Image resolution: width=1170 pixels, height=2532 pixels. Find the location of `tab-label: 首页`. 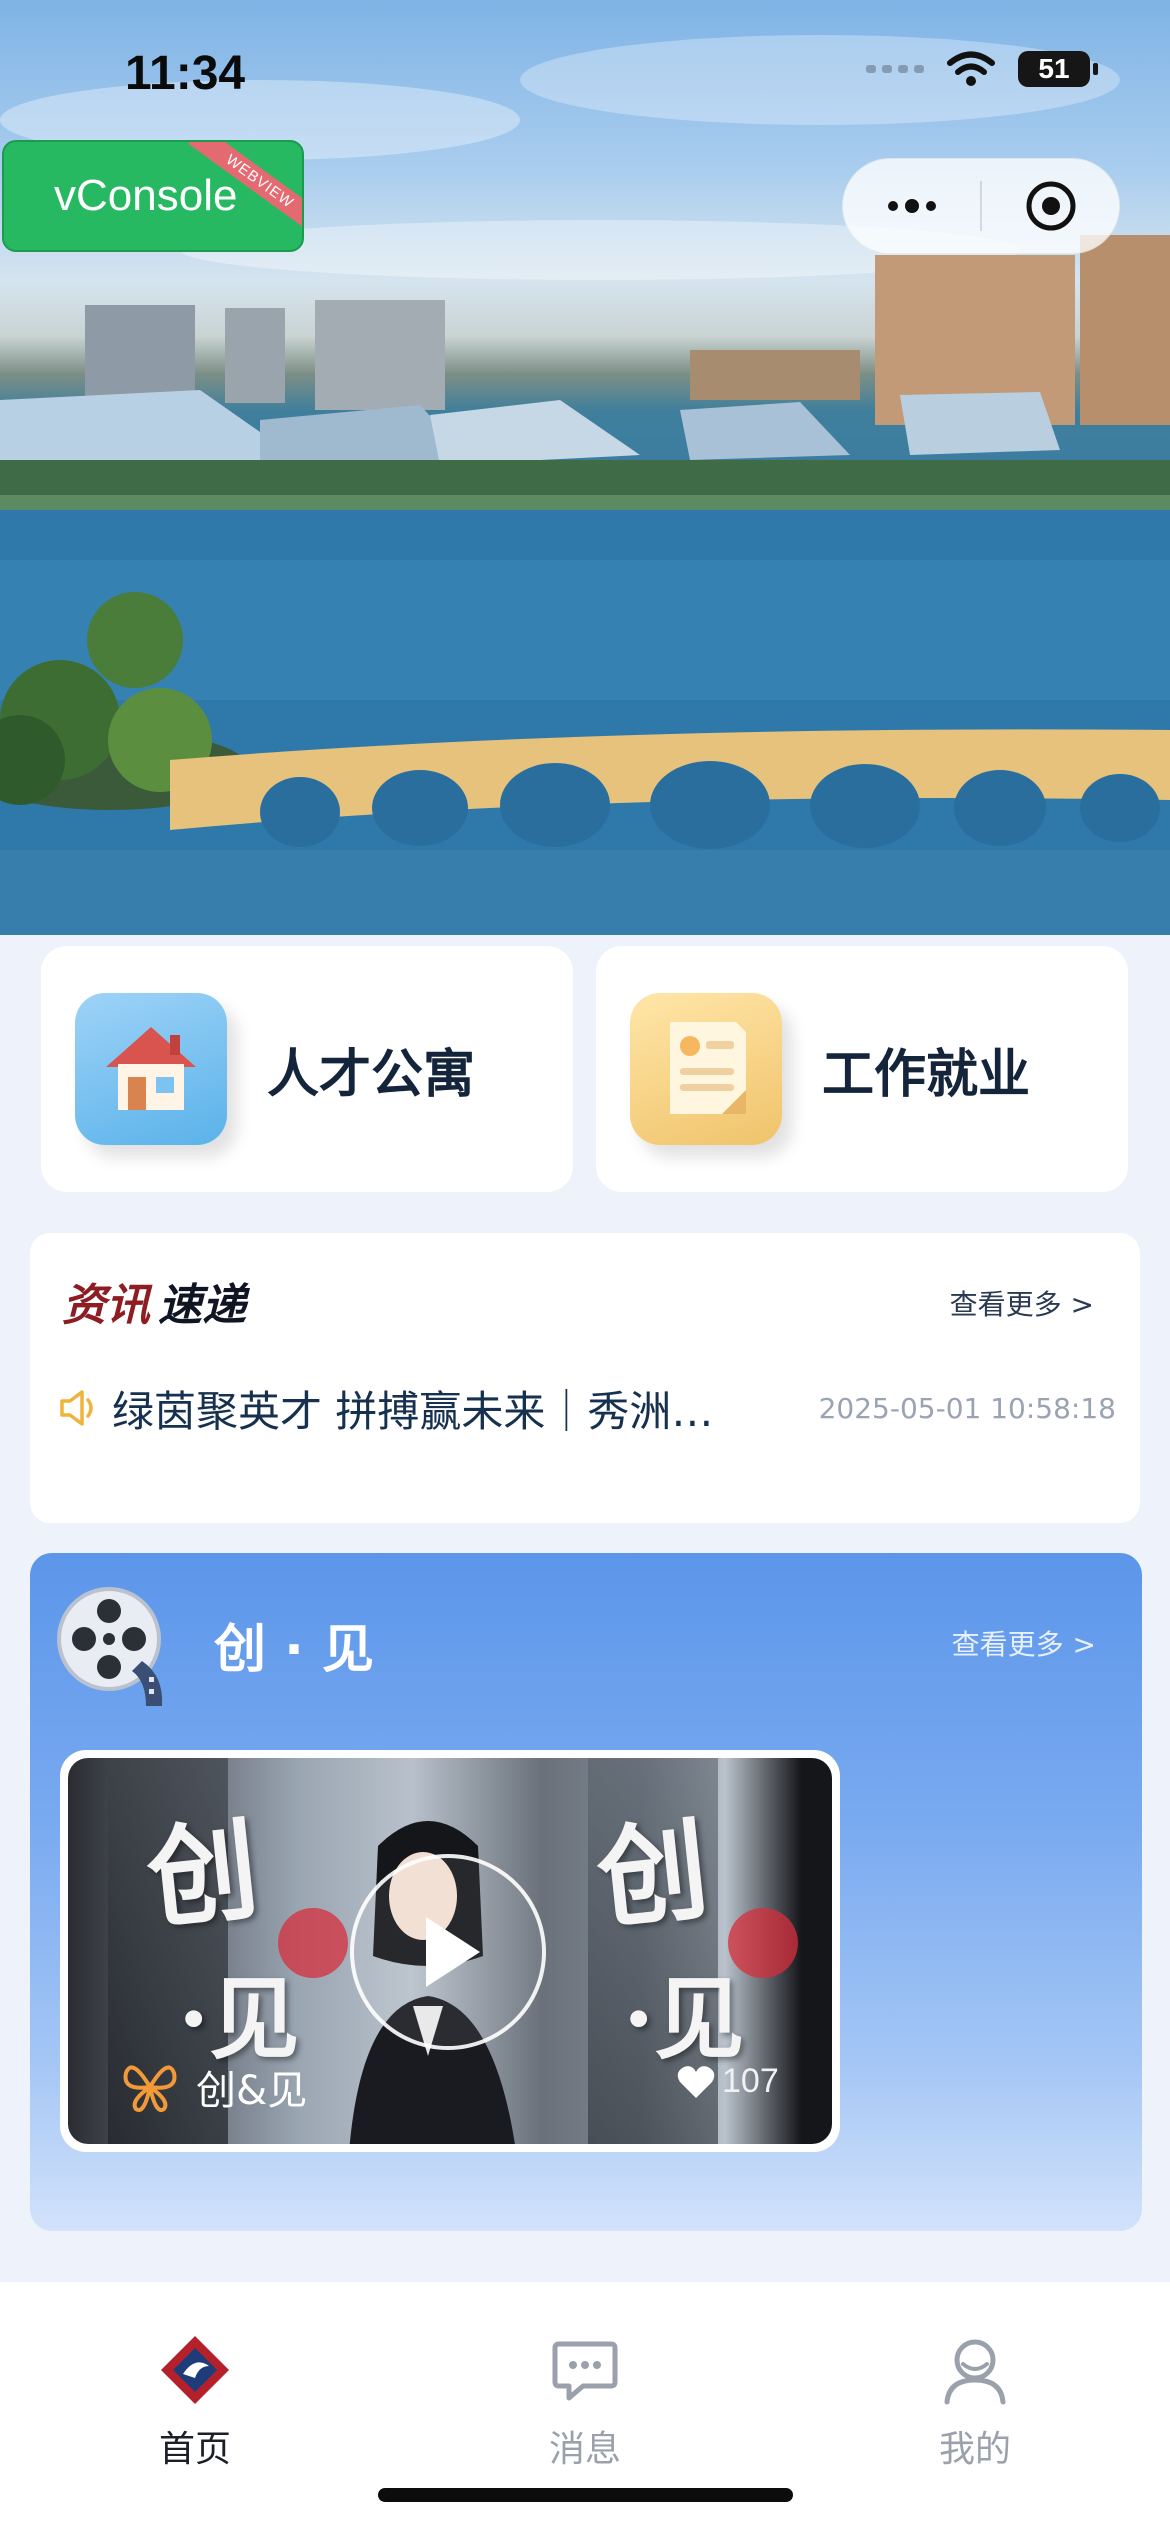

tab-label: 首页 is located at coordinates (194, 2449).